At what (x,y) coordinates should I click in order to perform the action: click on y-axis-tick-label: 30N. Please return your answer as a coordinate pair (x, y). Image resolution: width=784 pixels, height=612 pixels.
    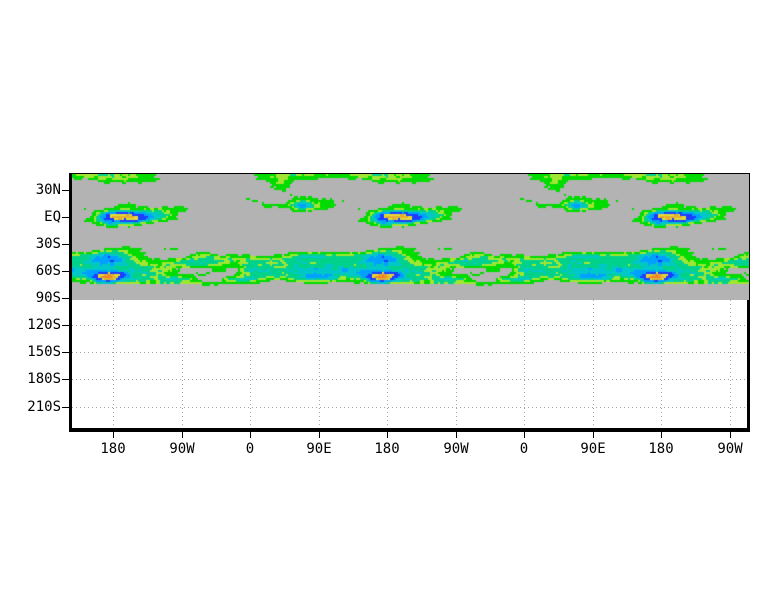
    Looking at the image, I should click on (48, 190).